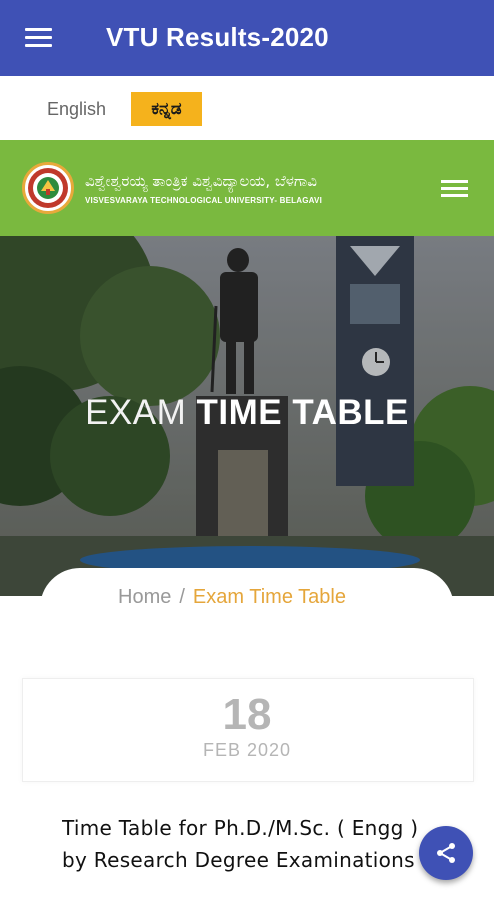  I want to click on post-title-line1: Time Table for Ph.D./M.Sc. ( Engg ), so click(240, 828).